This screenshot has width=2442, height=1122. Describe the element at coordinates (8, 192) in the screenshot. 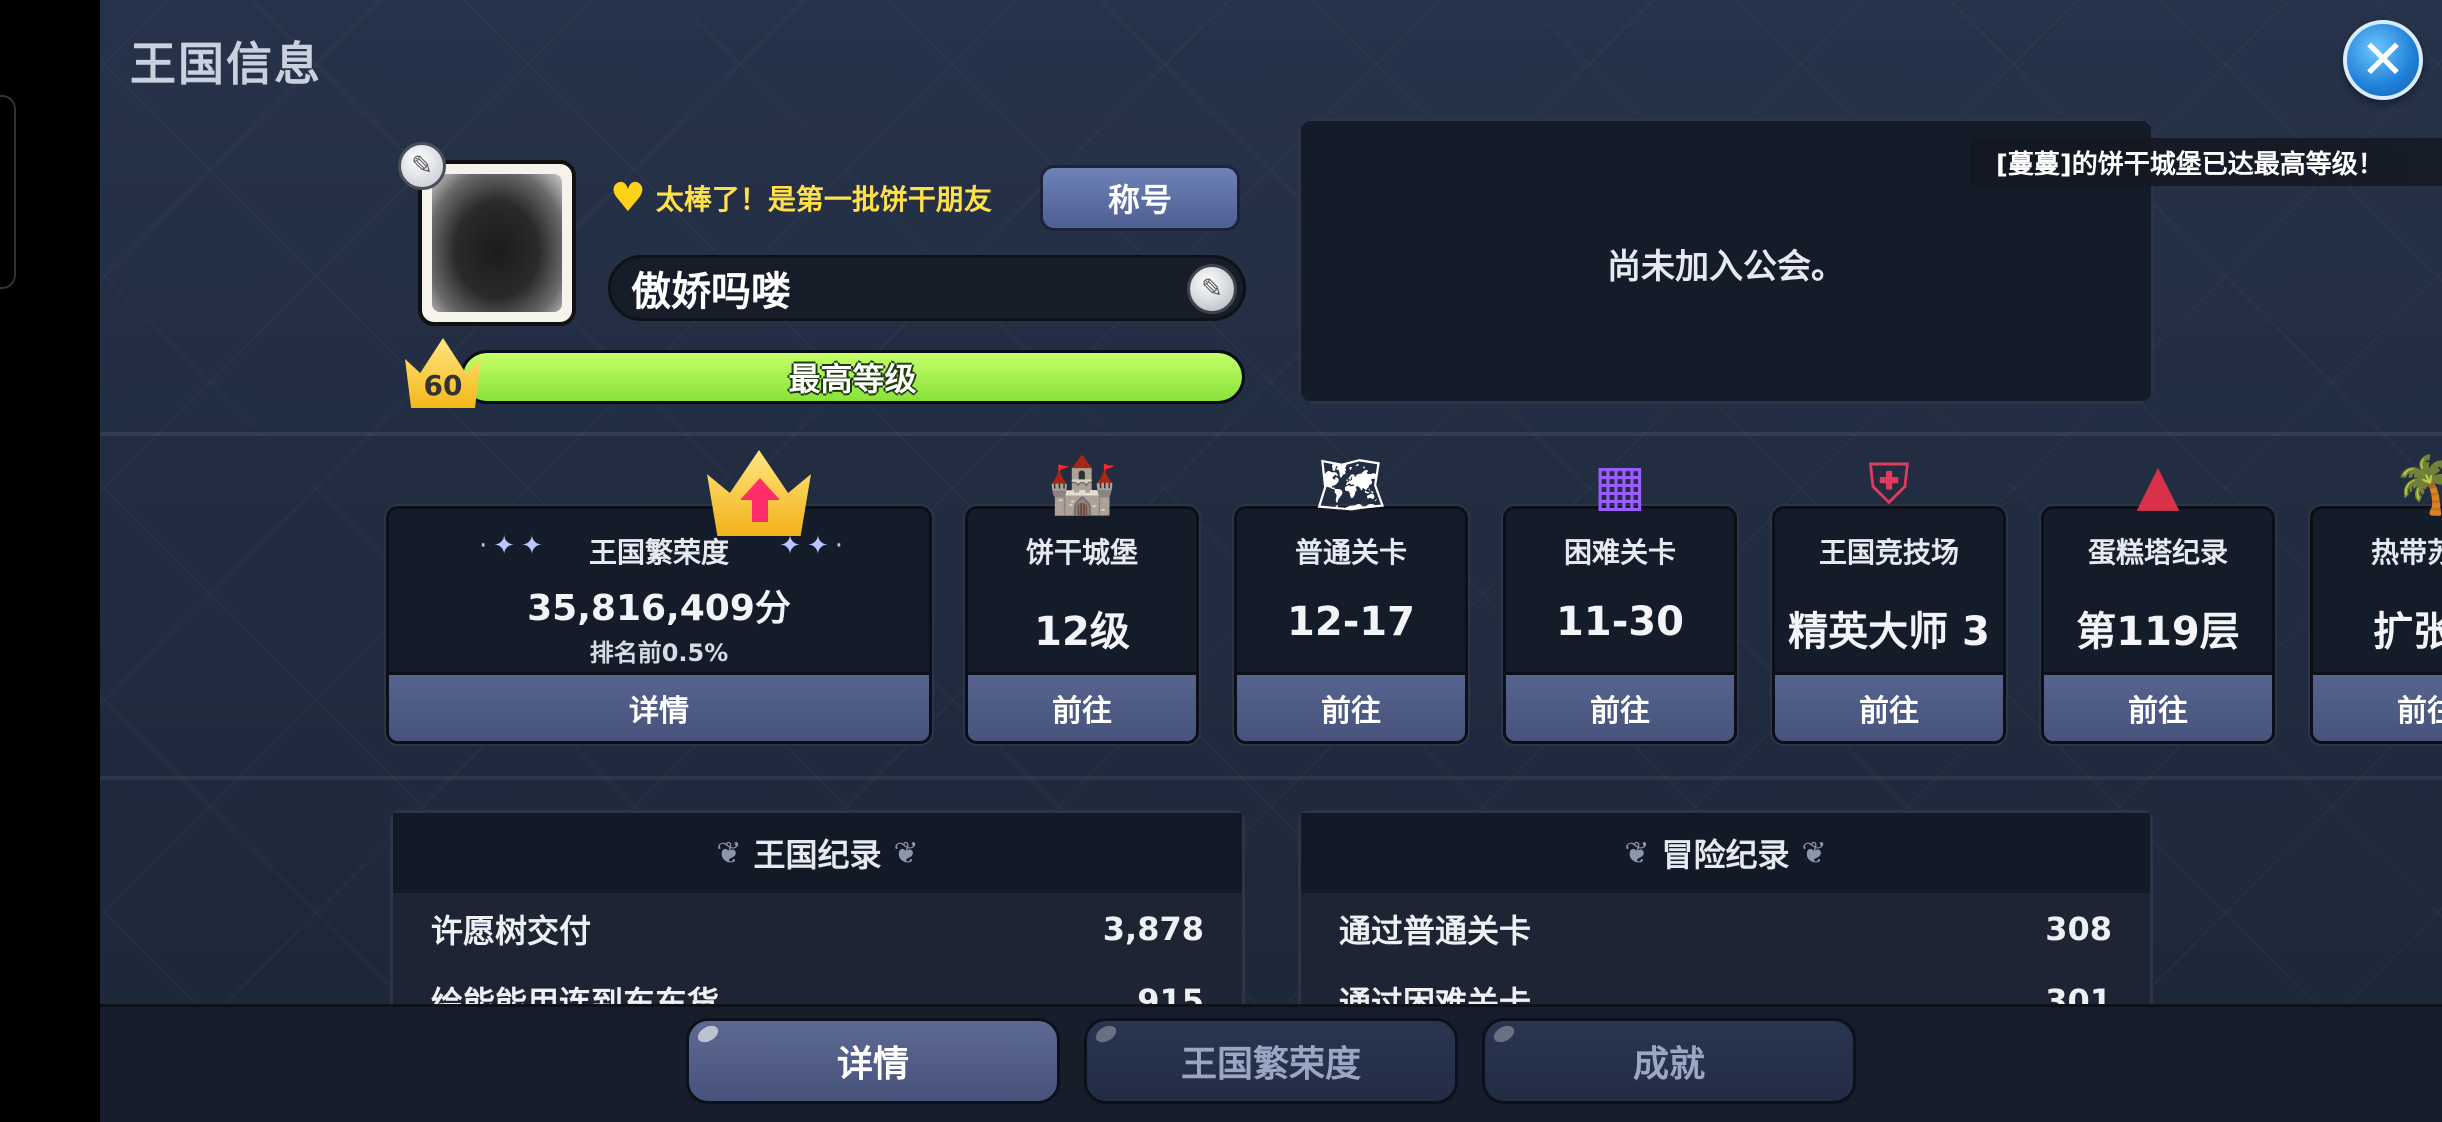

I see `device-side-notch` at that location.